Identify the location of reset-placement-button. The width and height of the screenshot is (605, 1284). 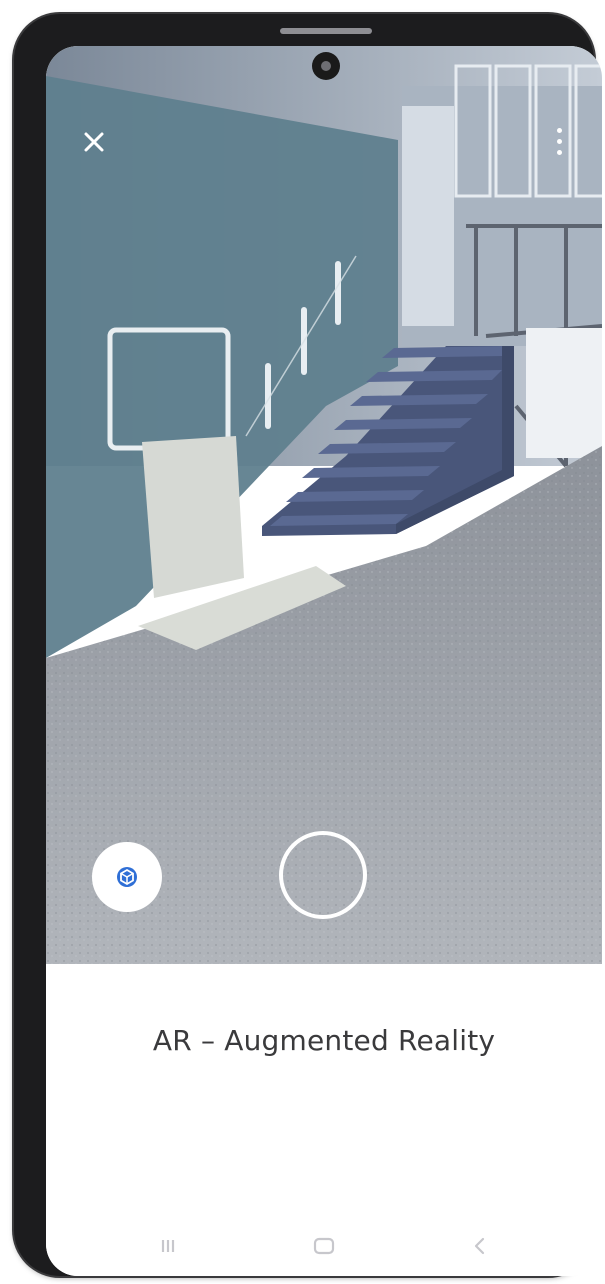
(127, 877).